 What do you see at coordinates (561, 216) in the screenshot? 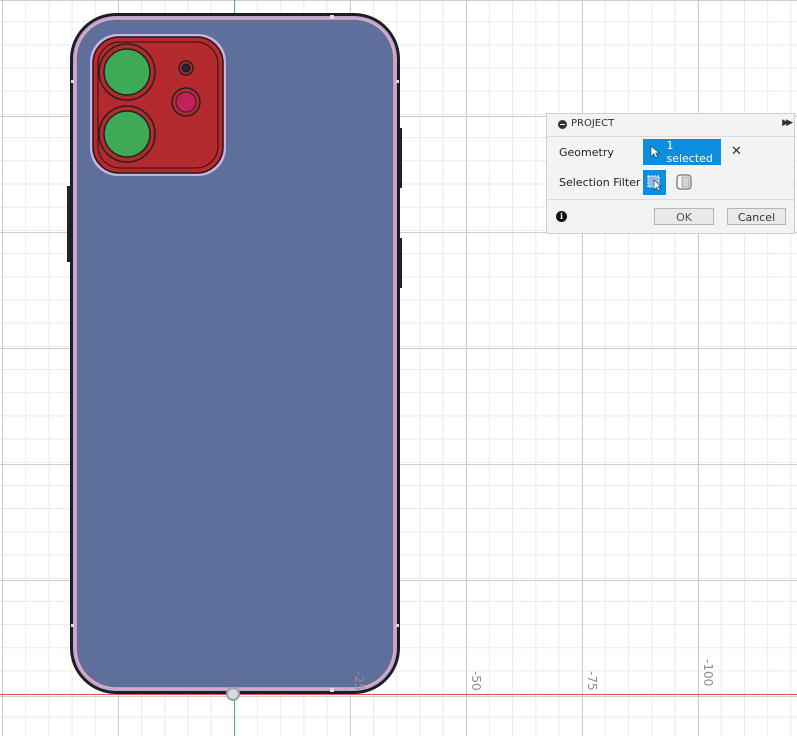
I see `info-icon: i` at bounding box center [561, 216].